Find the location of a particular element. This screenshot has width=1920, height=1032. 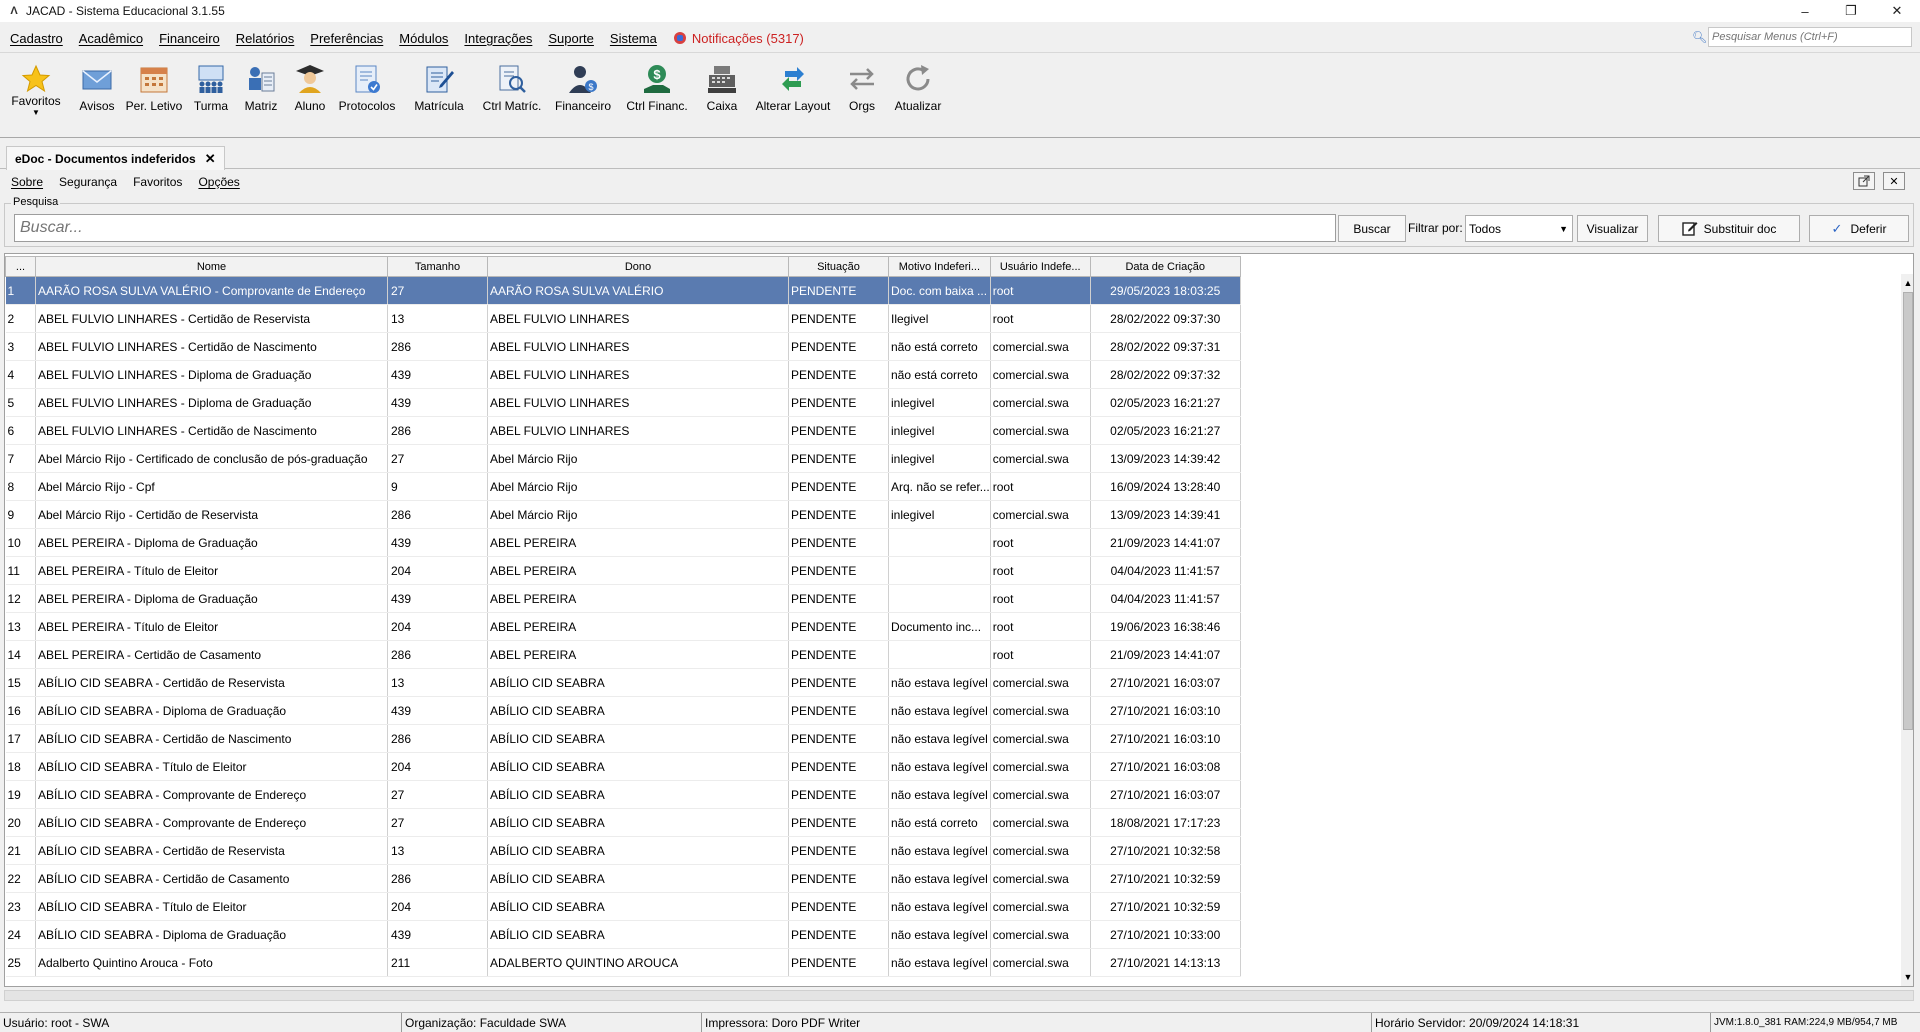

cell-row-index: 23 is located at coordinates (20, 906).